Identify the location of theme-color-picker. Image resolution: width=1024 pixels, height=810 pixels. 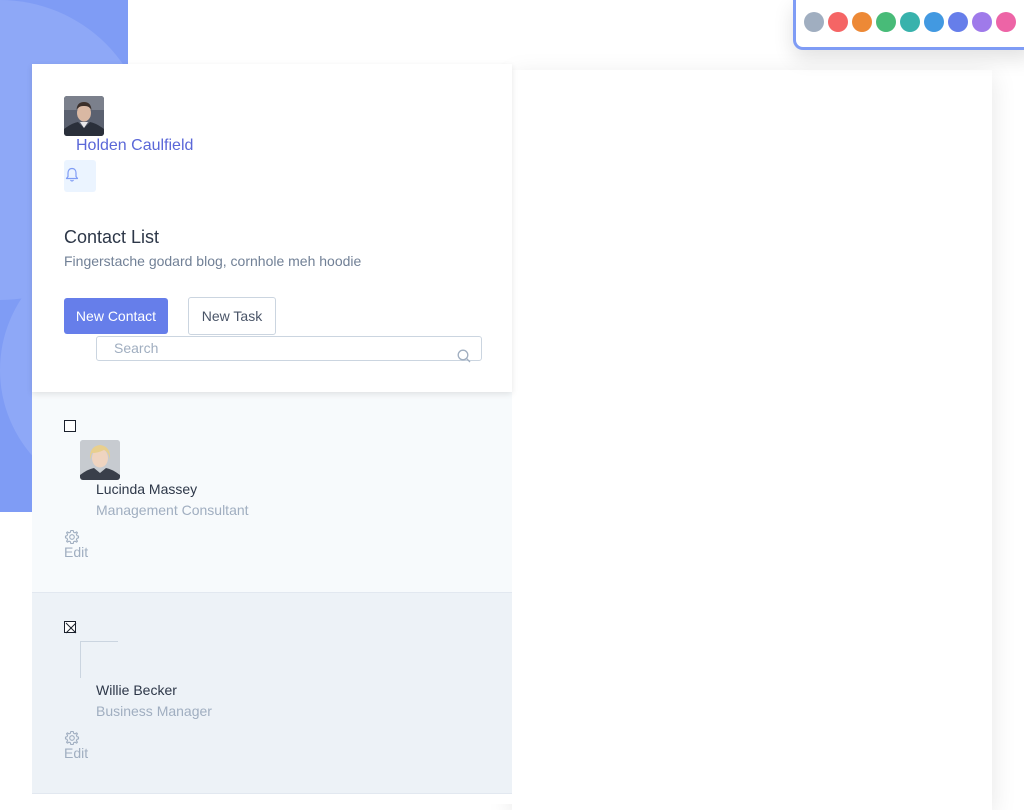
(908, 25).